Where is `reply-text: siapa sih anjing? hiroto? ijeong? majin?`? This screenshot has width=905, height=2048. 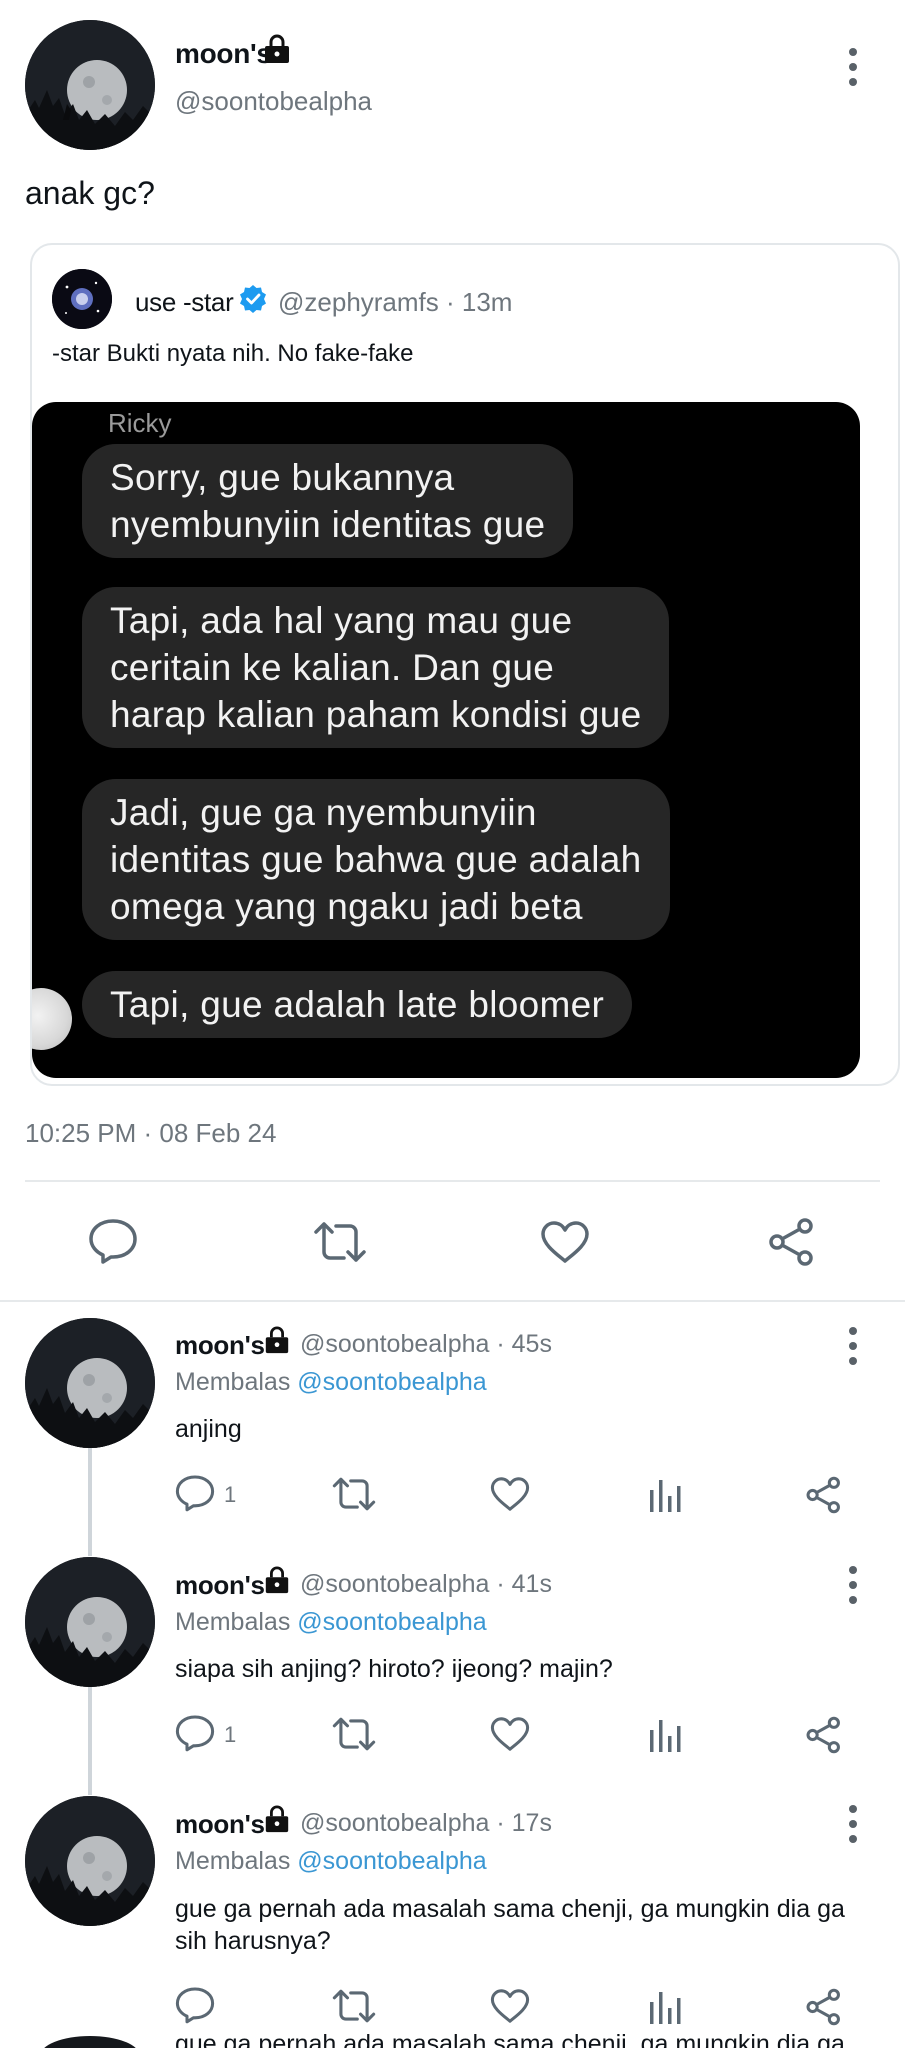 reply-text: siapa sih anjing? hiroto? ijeong? majin? is located at coordinates (394, 1669).